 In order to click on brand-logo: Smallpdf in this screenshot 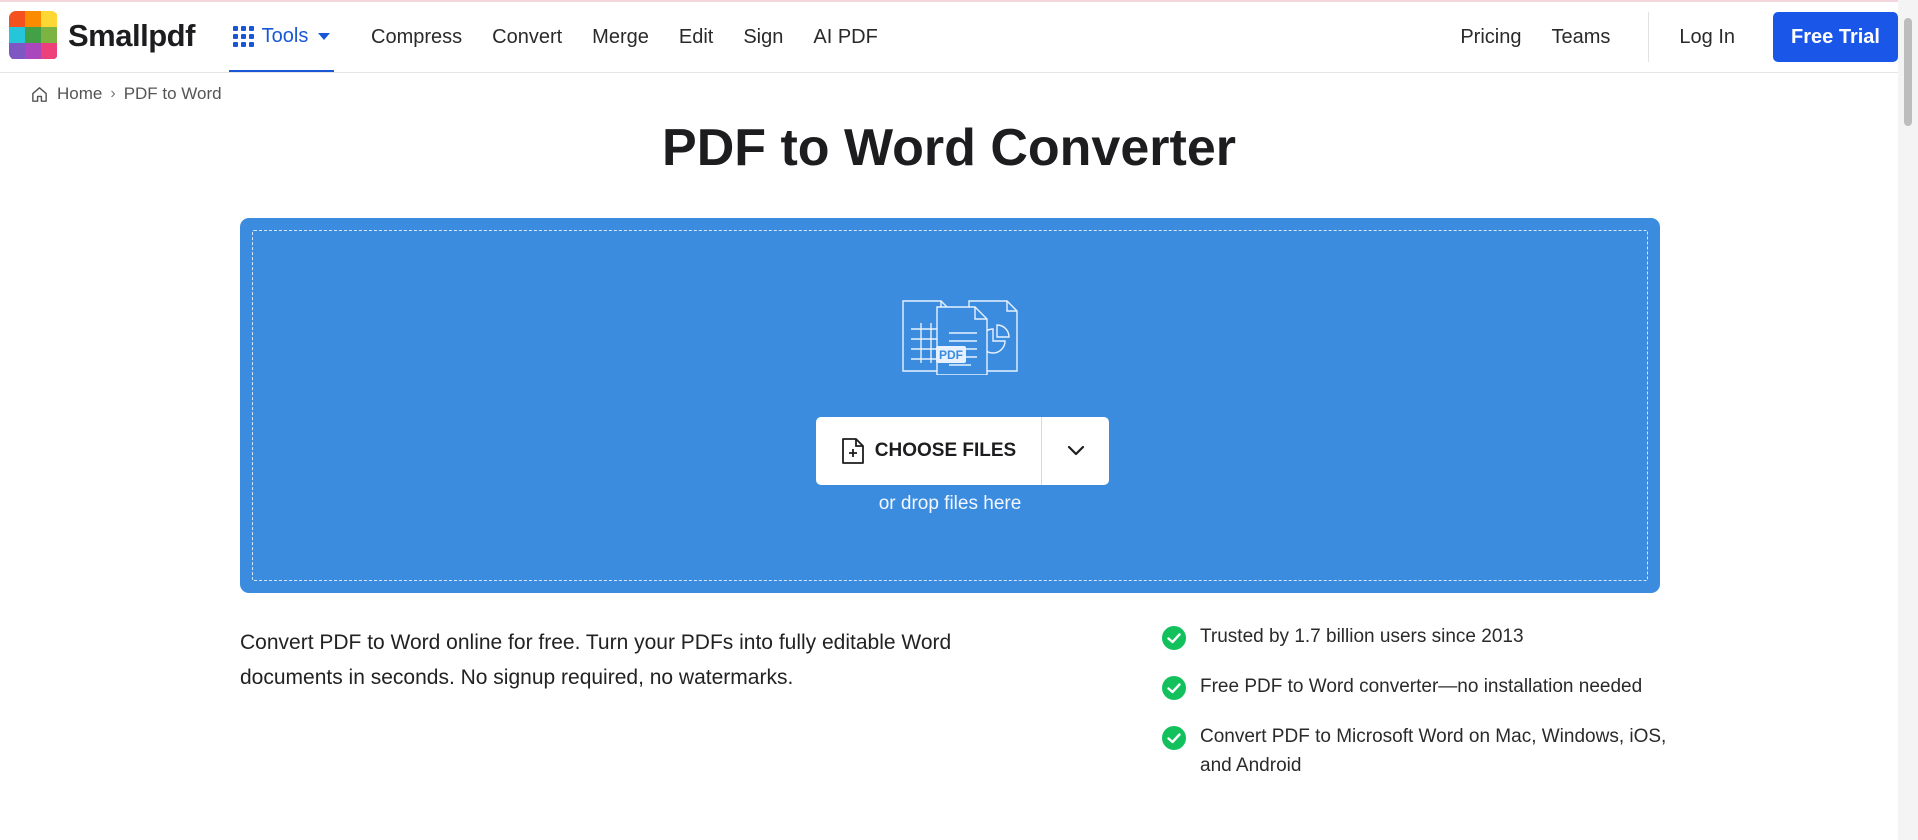, I will do `click(102, 35)`.